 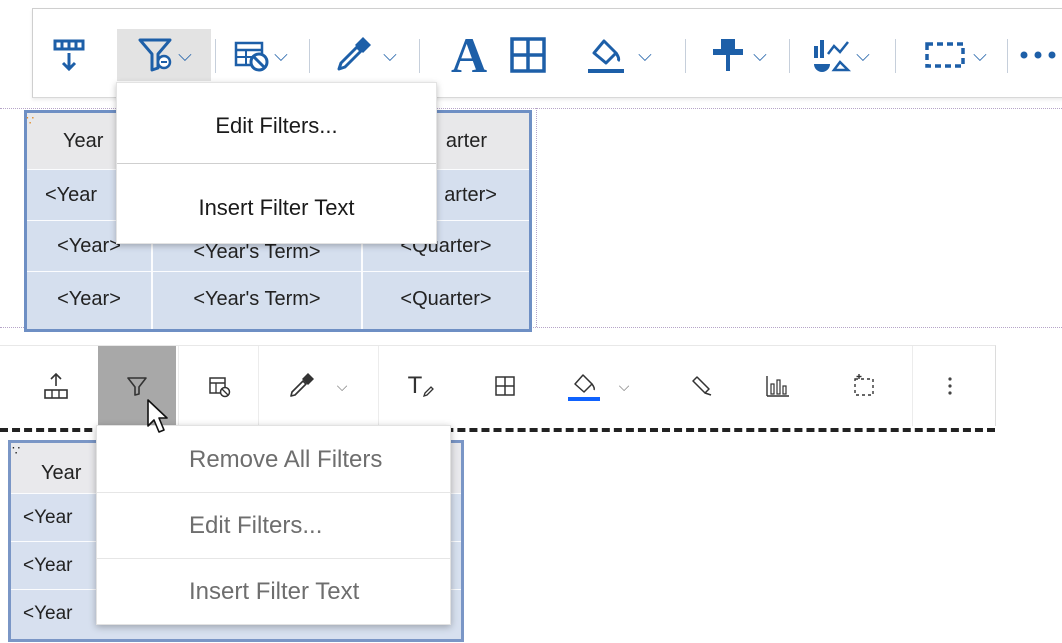 I want to click on font-button: A, so click(x=469, y=55).